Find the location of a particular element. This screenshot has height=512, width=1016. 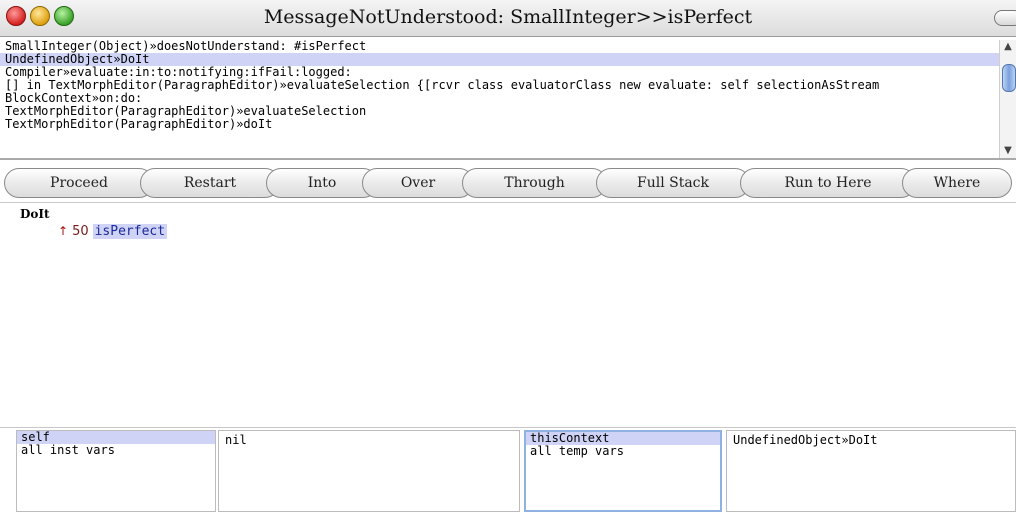

scroll-up-icon: ▲ is located at coordinates (1008, 47).